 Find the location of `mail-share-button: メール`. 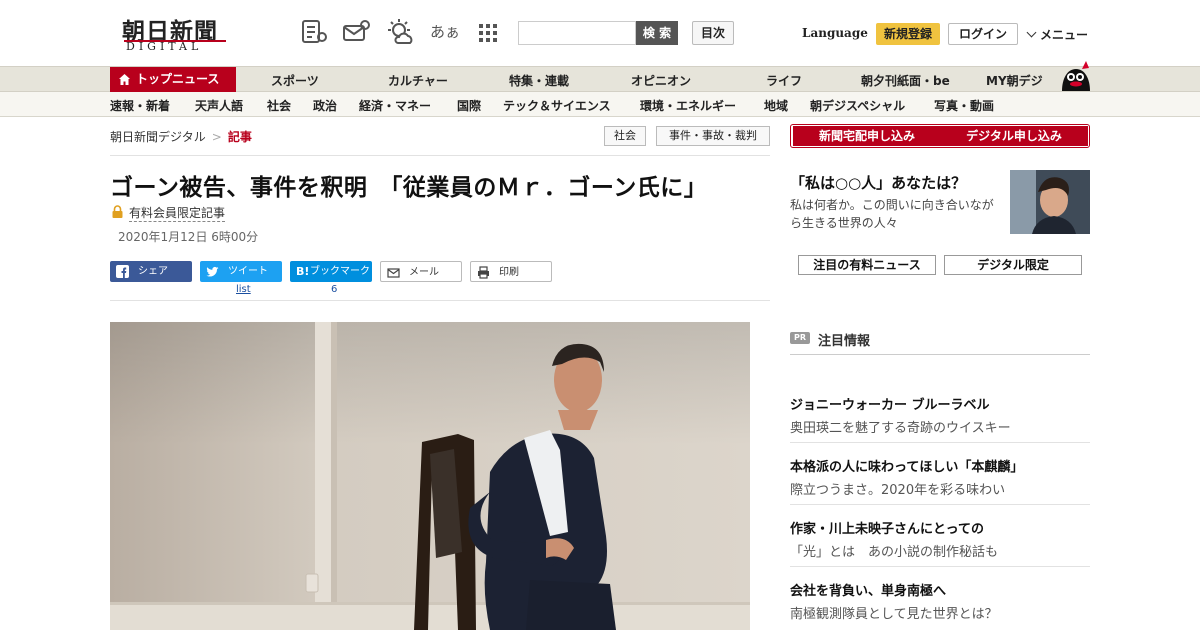

mail-share-button: メール is located at coordinates (421, 271).